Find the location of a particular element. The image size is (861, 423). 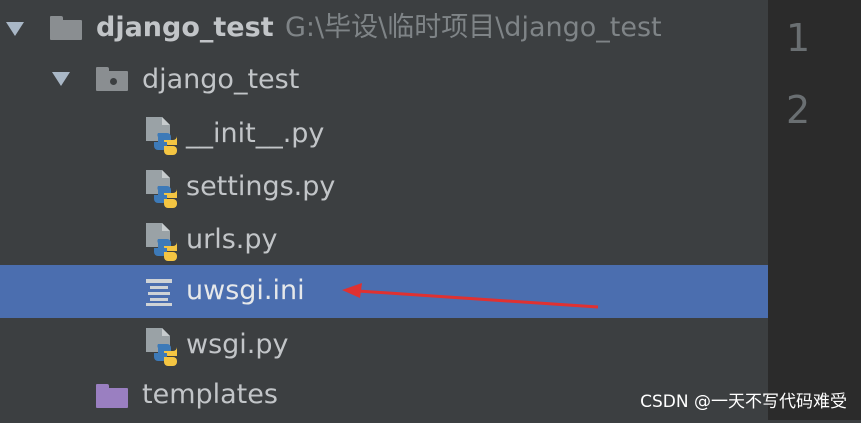

file-name: __init__.py is located at coordinates (255, 133).